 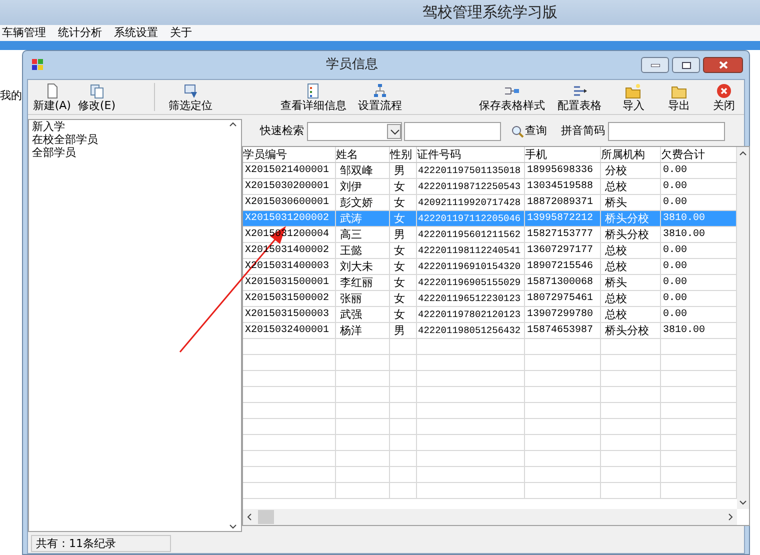 What do you see at coordinates (363, 234) in the screenshot?
I see `table-cell: 高三` at bounding box center [363, 234].